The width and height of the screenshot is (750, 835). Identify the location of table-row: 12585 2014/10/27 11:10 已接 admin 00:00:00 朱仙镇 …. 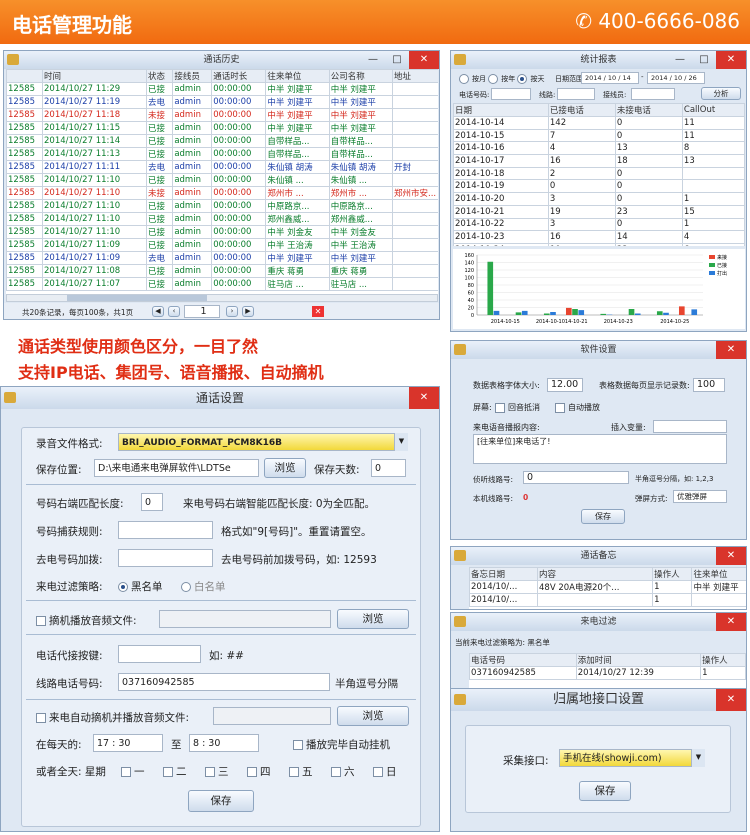
(222, 180).